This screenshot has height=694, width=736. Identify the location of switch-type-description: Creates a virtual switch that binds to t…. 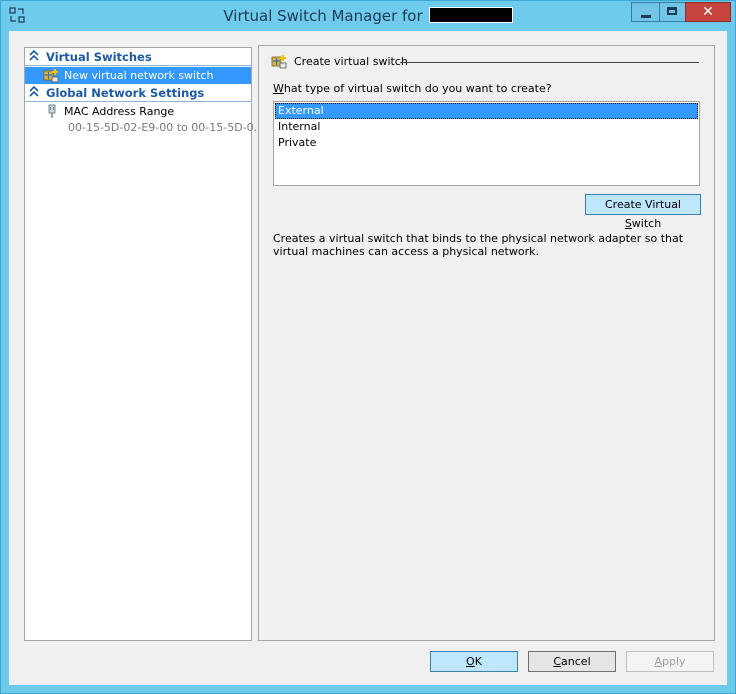
(478, 245).